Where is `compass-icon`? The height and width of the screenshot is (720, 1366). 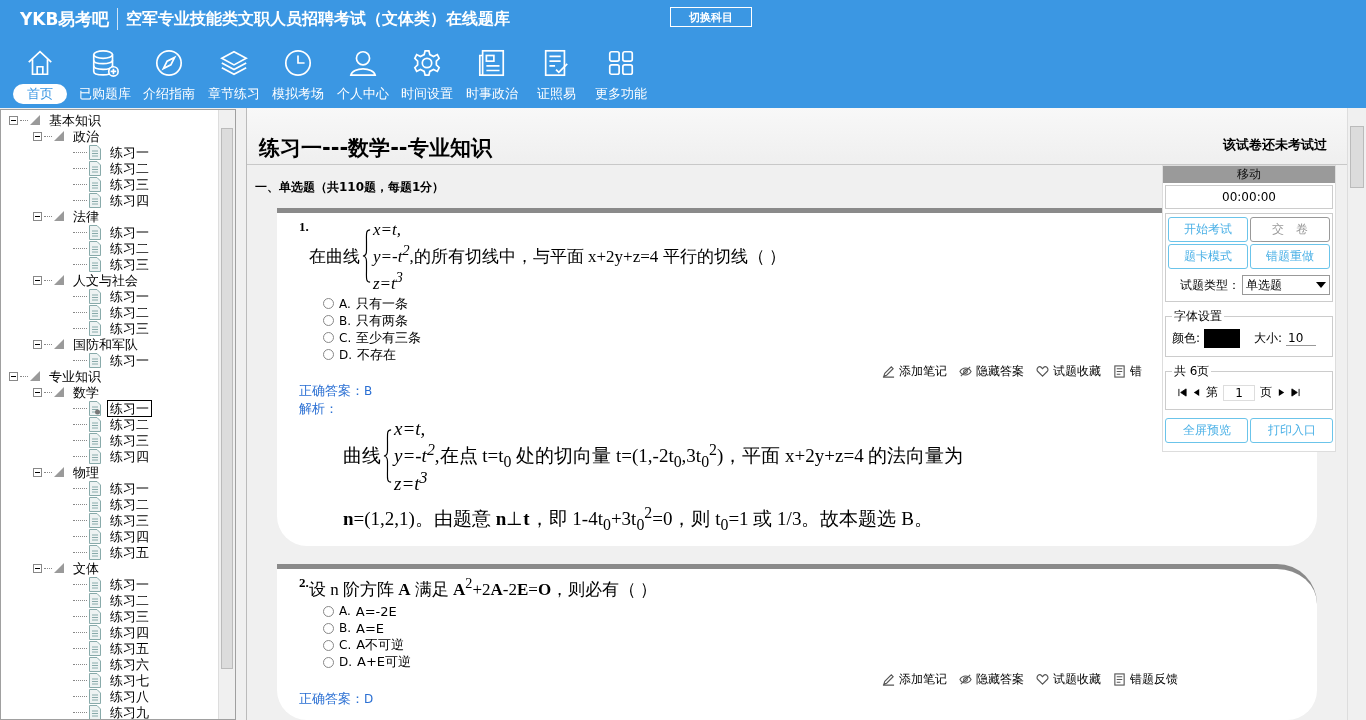
compass-icon is located at coordinates (169, 63).